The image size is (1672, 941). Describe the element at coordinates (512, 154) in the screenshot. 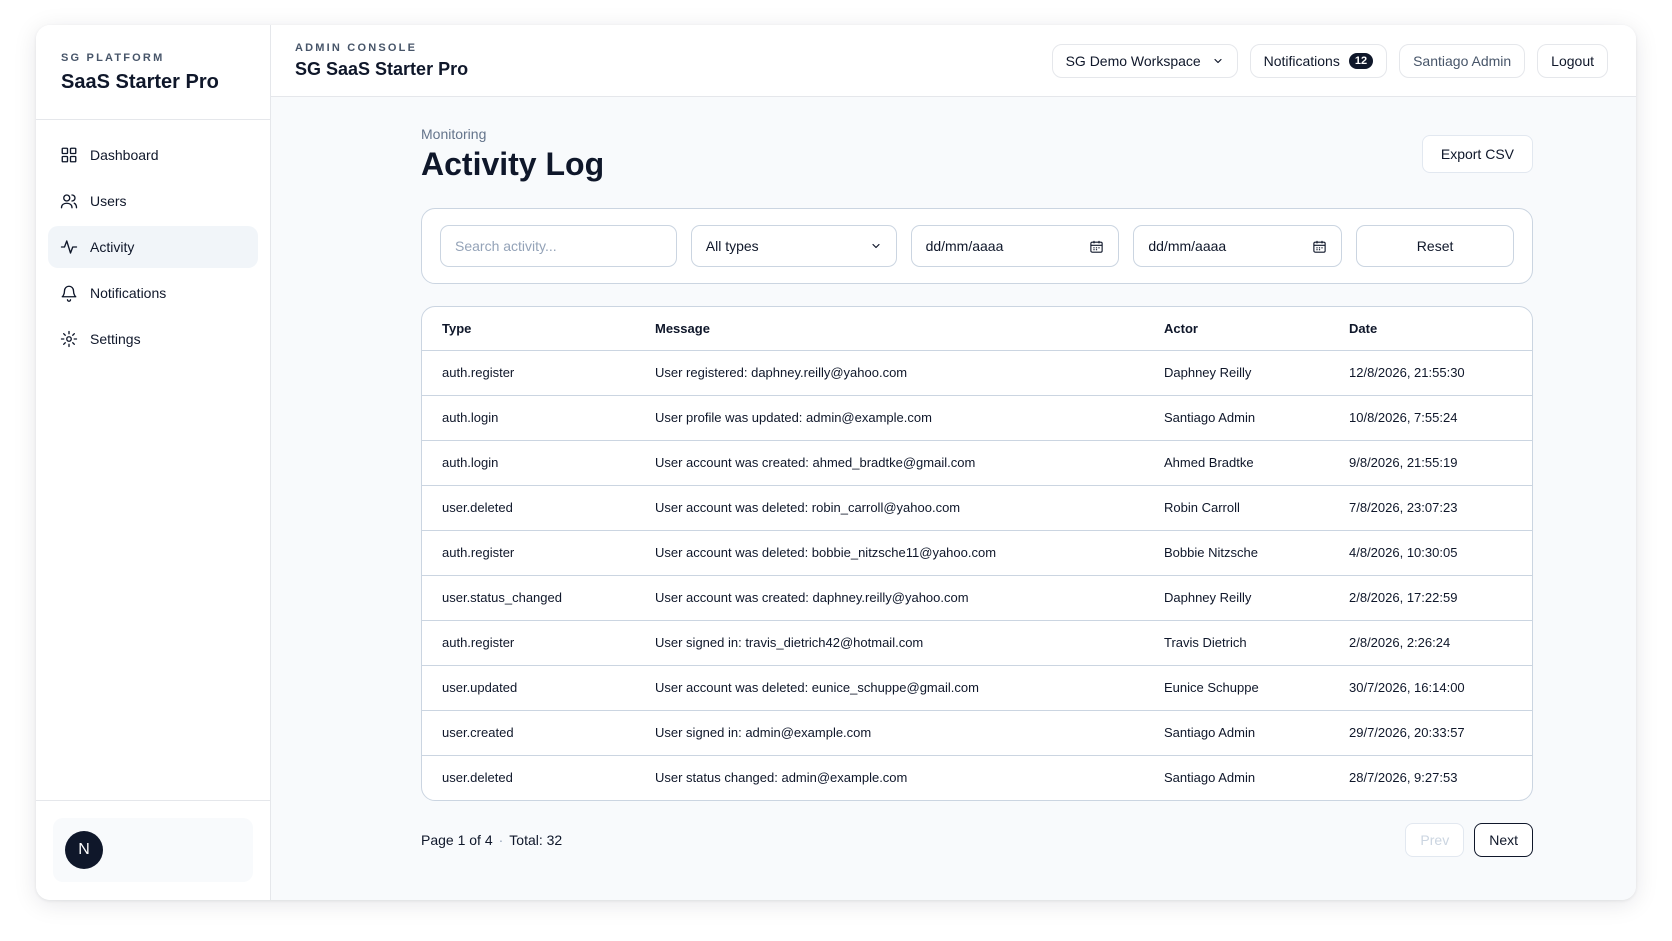

I see `page-heading: Monitoring Activity Log` at that location.